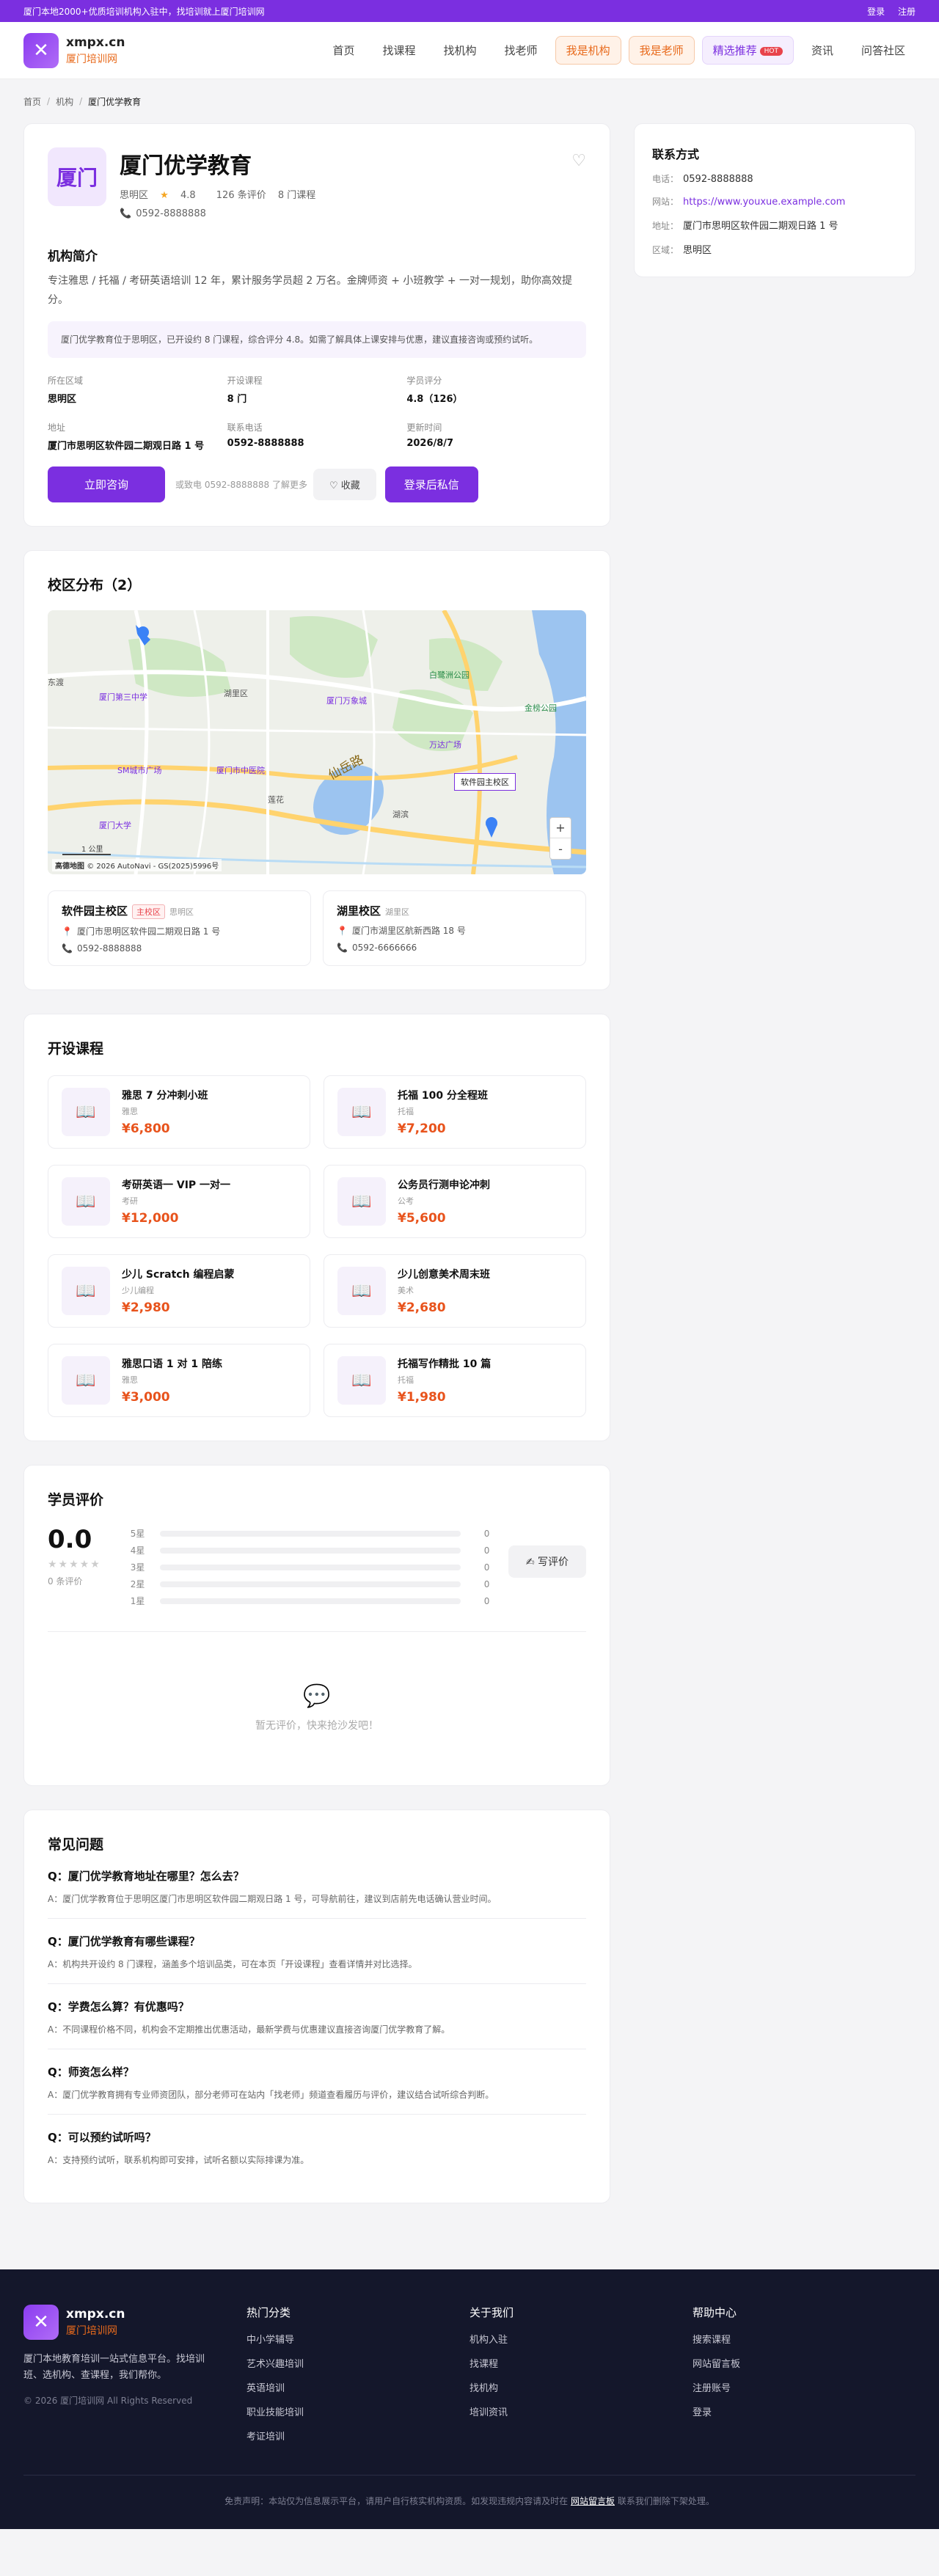 The height and width of the screenshot is (2576, 939). I want to click on footer-link: 注册账号, so click(805, 2387).